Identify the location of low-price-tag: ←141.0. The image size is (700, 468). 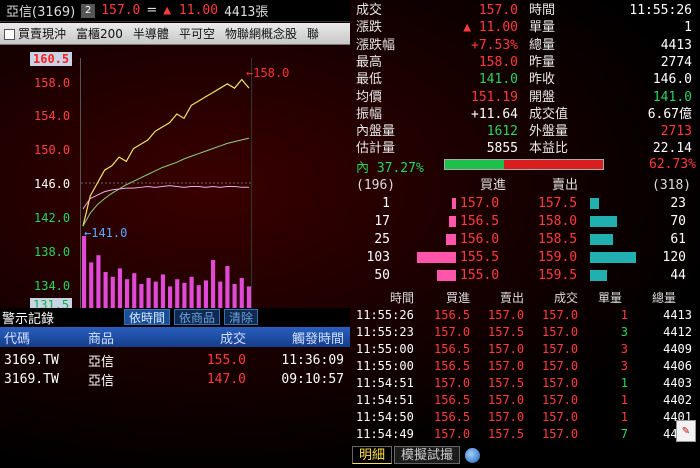
(106, 233).